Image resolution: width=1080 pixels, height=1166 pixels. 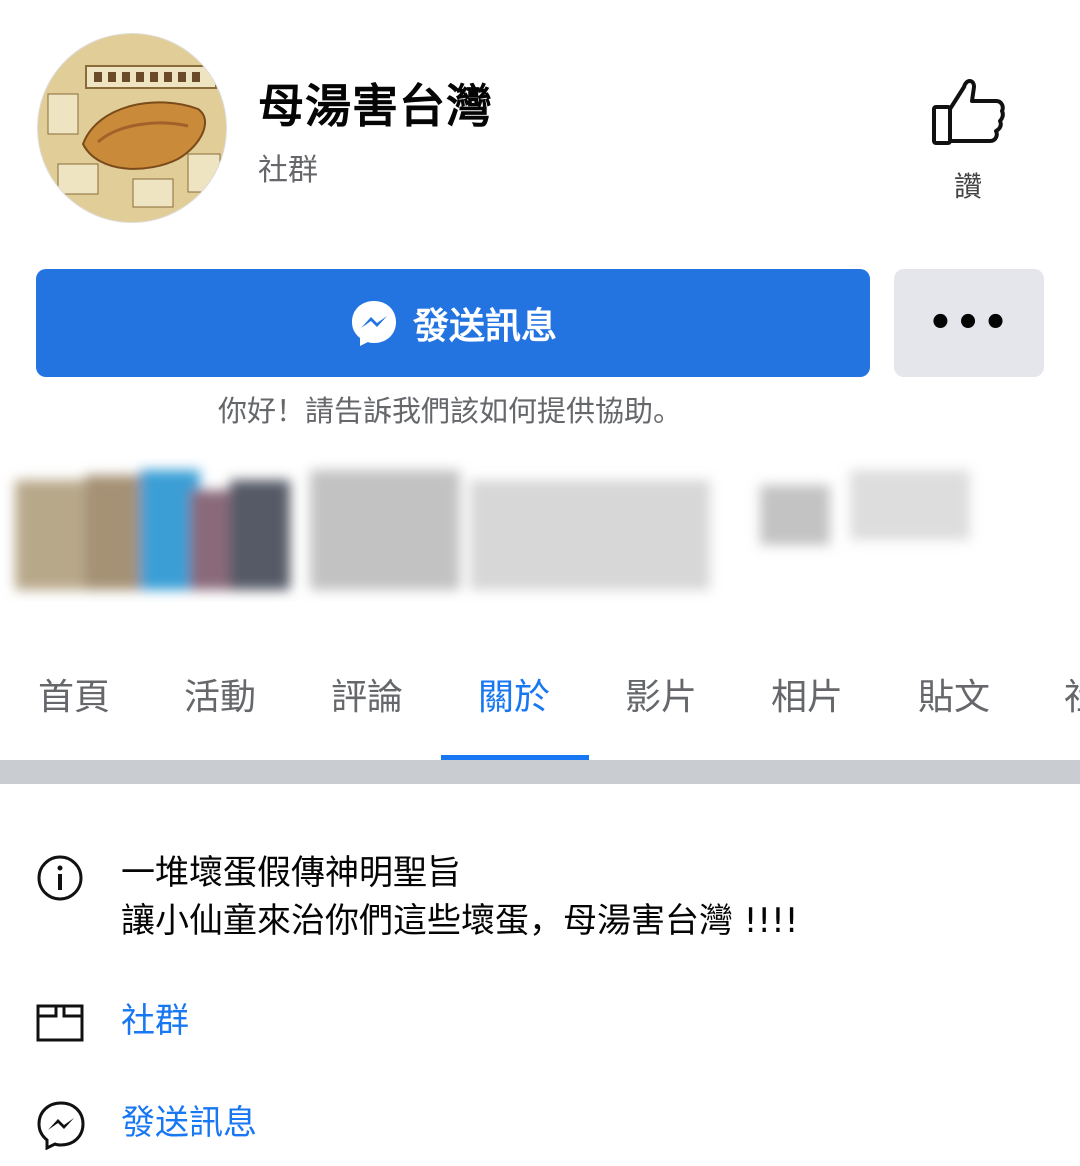 I want to click on flag-icon, so click(x=60, y=1023).